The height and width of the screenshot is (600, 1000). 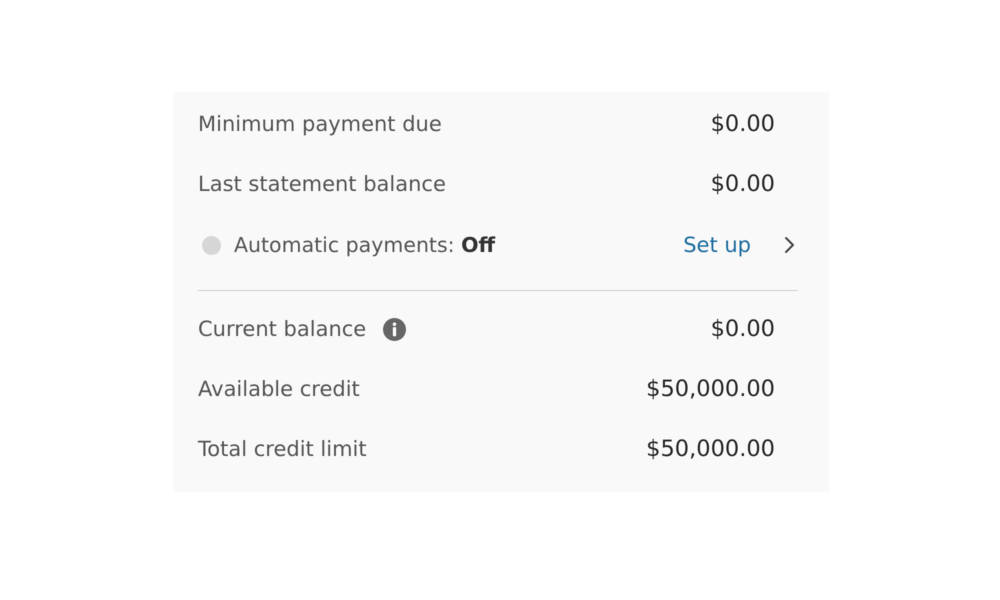 What do you see at coordinates (320, 124) in the screenshot?
I see `row-label: Minimum payment due` at bounding box center [320, 124].